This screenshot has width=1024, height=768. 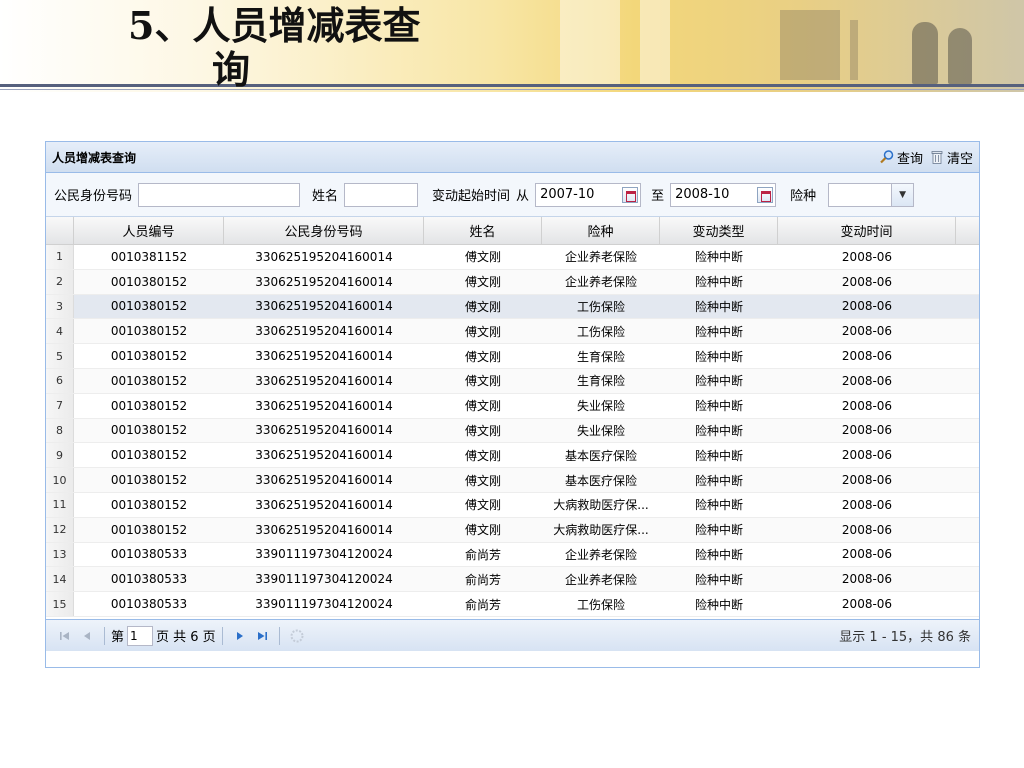 I want to click on clear-button: 清空, so click(x=951, y=157).